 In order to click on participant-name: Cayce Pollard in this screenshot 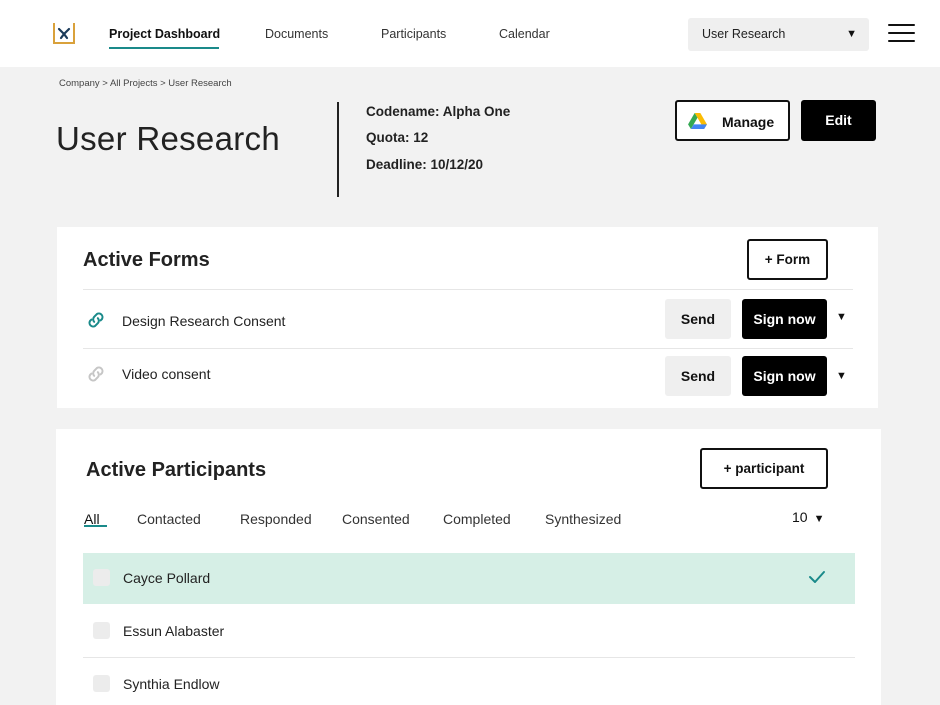, I will do `click(167, 578)`.